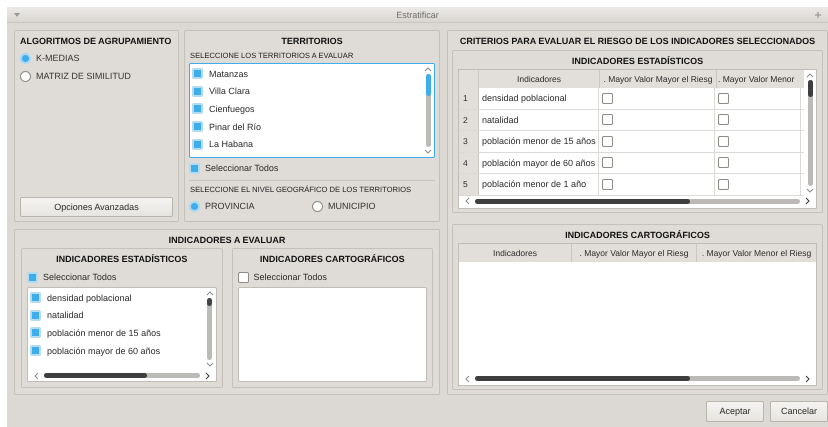 The width and height of the screenshot is (828, 427). Describe the element at coordinates (818, 14) in the screenshot. I see `maximize-icon` at that location.